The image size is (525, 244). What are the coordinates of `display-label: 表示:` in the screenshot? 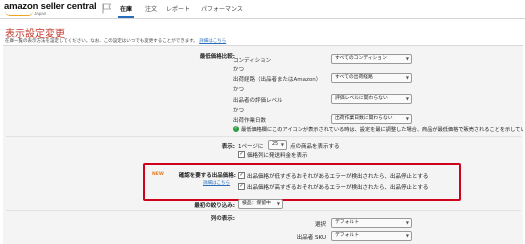 It's located at (228, 147).